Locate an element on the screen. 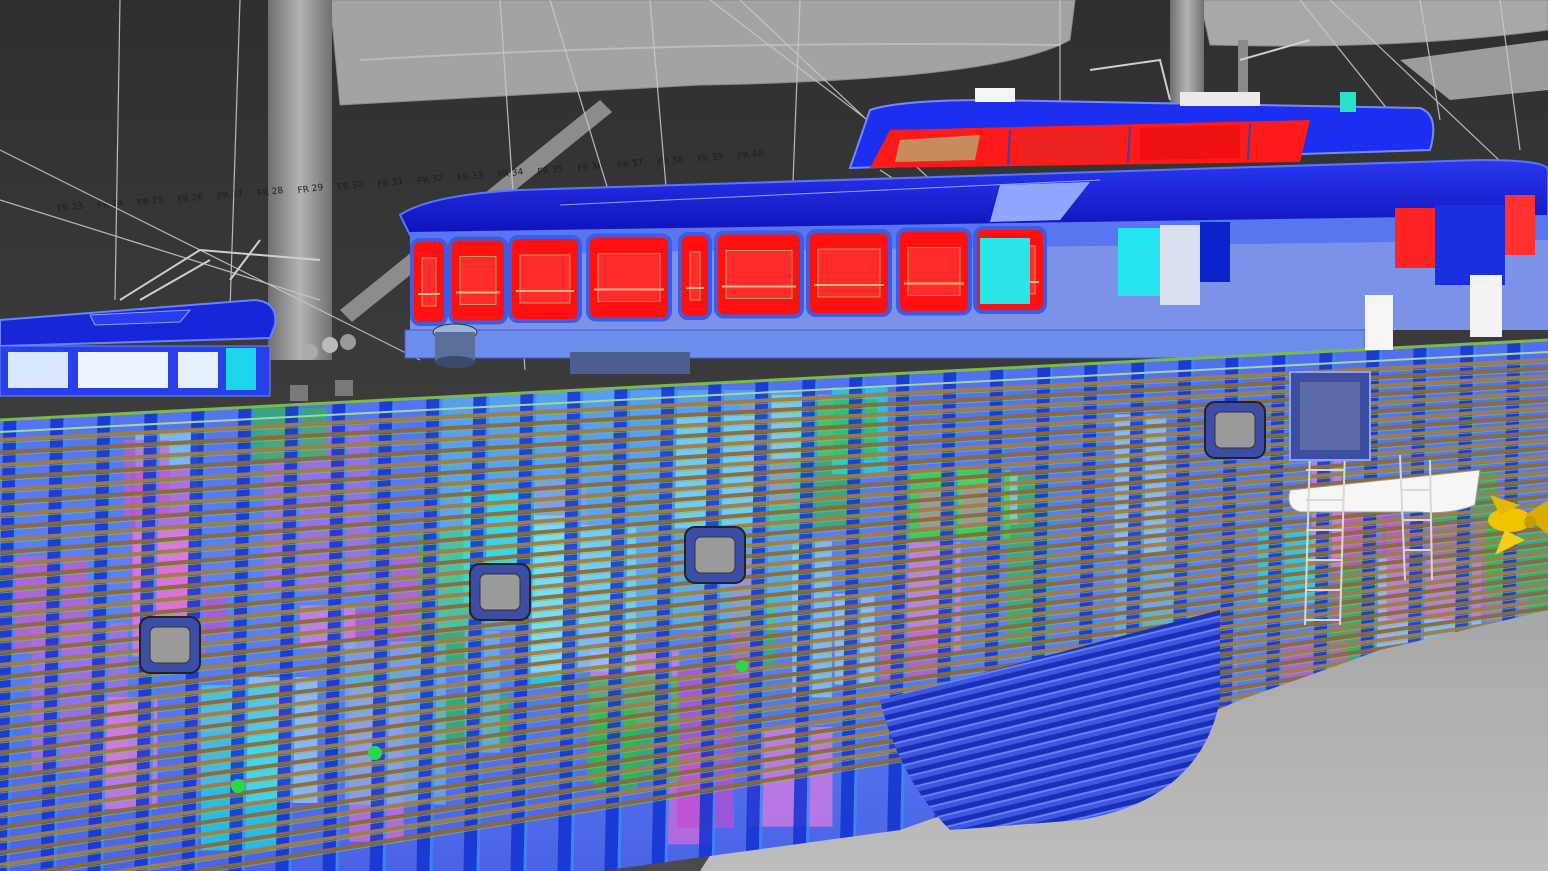  deckhouse-window-row is located at coordinates (728, 276).